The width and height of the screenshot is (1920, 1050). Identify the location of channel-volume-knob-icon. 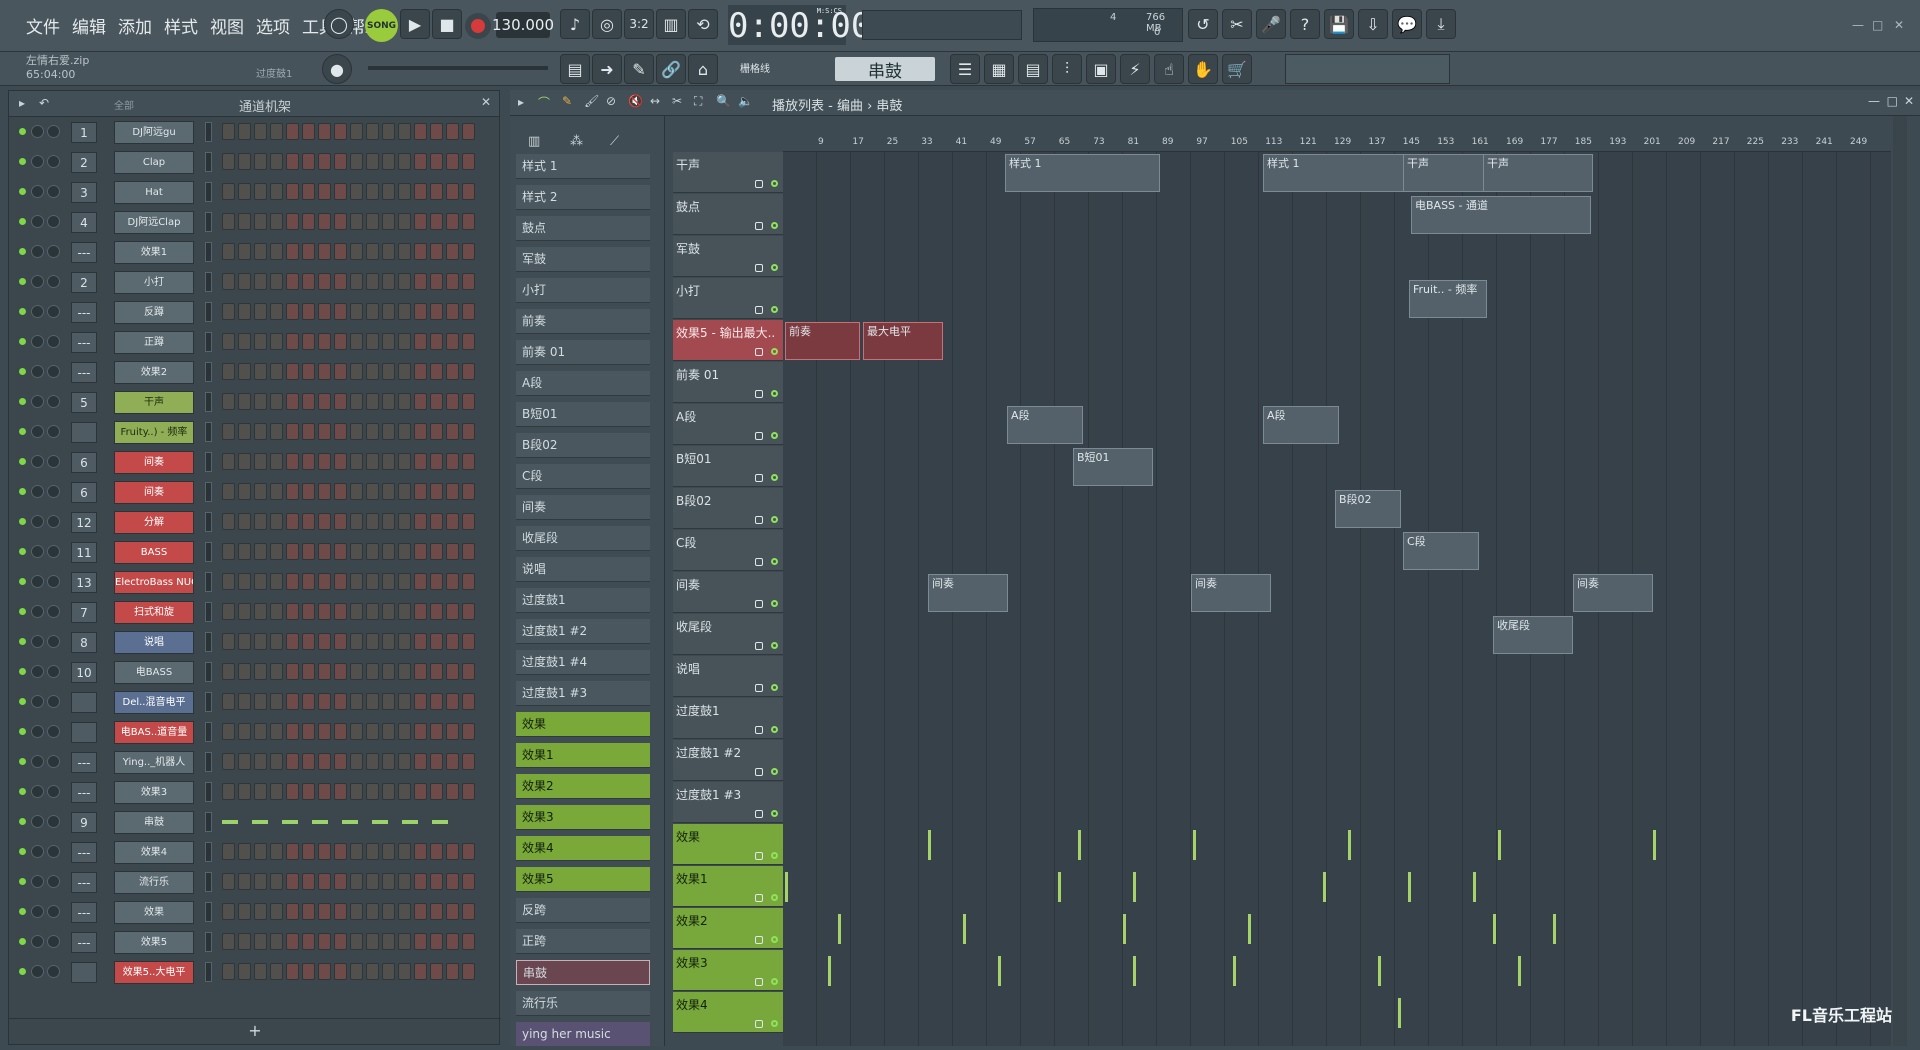
(37, 131).